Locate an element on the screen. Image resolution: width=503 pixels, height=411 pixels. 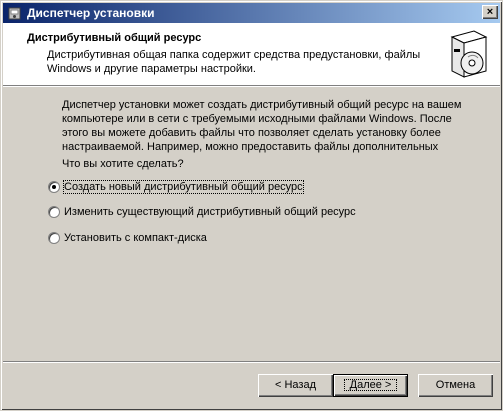
title-bar: Диспетчер установки × is located at coordinates (251, 13).